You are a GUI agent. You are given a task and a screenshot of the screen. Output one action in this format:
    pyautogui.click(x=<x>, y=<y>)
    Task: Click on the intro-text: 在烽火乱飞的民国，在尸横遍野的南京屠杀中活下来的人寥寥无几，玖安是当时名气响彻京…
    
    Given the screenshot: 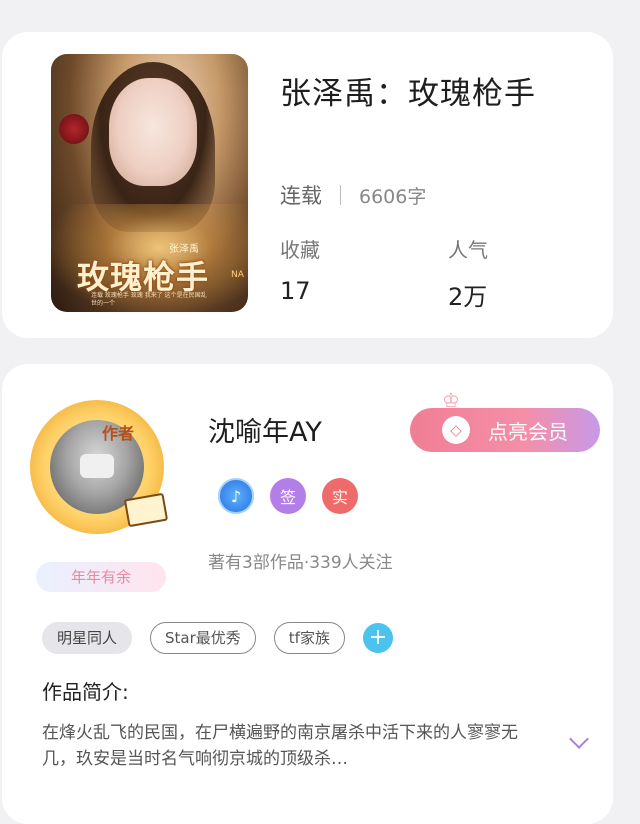 What is the action you would take?
    pyautogui.click(x=280, y=746)
    